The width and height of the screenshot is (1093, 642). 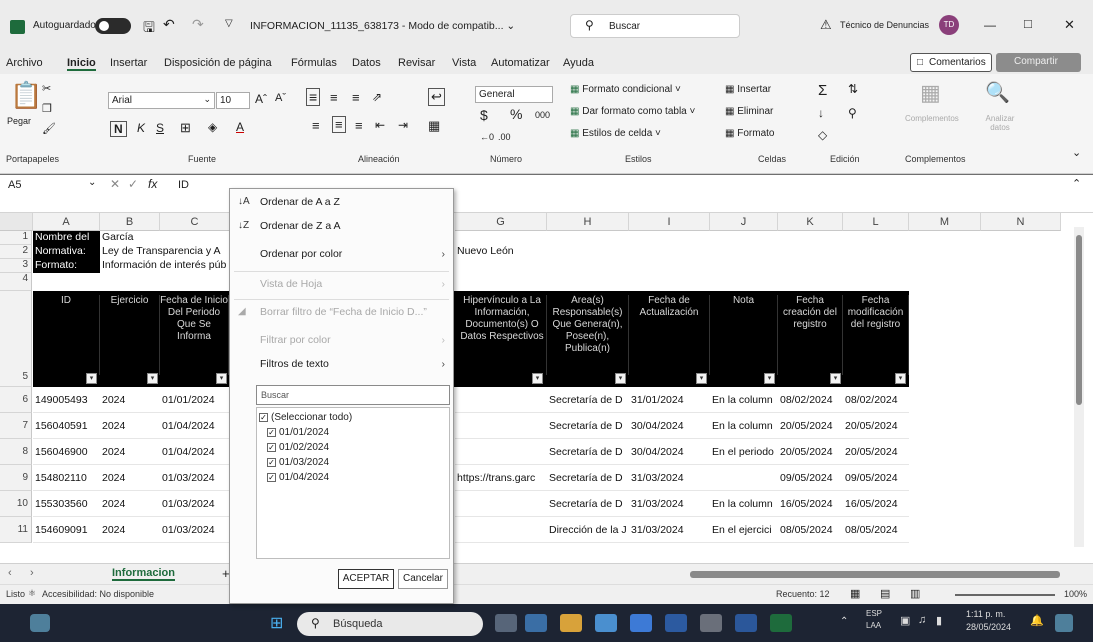 What do you see at coordinates (876, 400) in the screenshot?
I see `table-cell: 08/02/2024` at bounding box center [876, 400].